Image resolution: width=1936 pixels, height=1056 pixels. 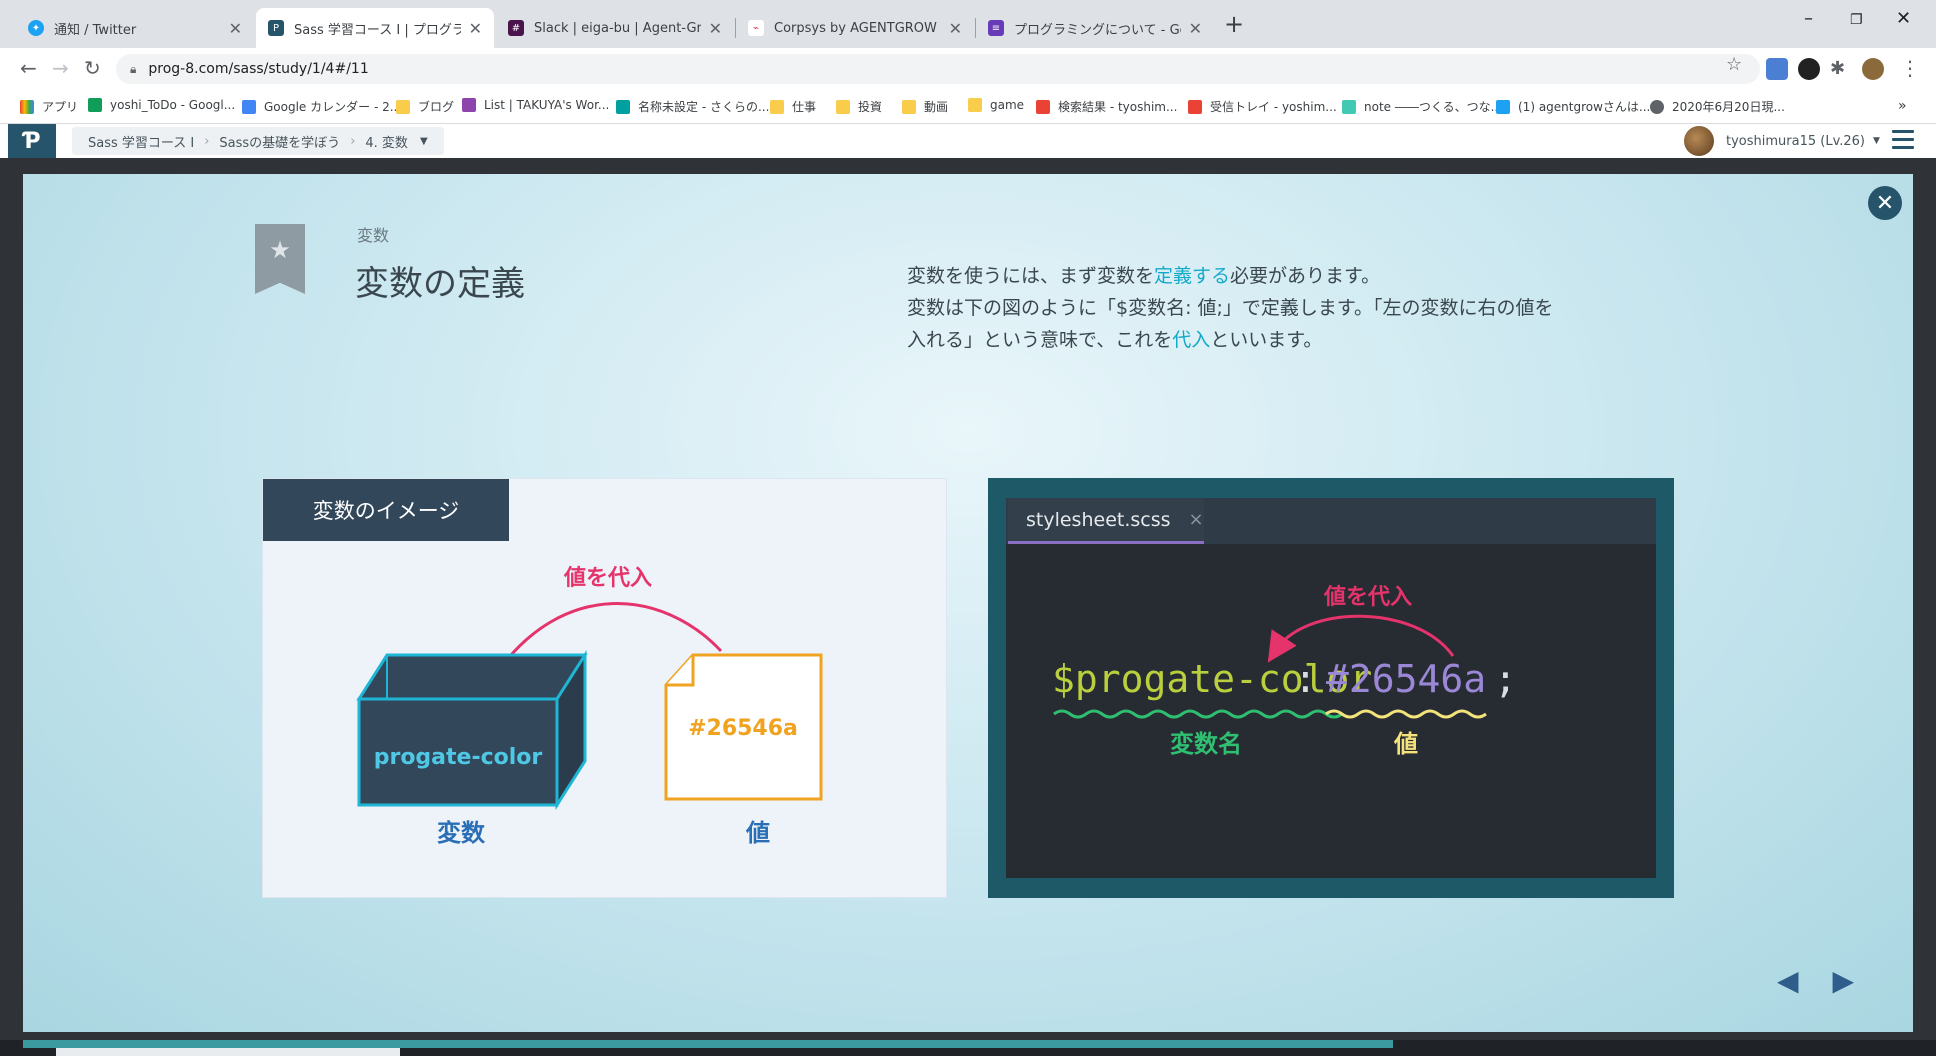 What do you see at coordinates (589, 706) in the screenshot?
I see `variable-illustration: 値を代入 progate-color 変数 #26546a 値` at bounding box center [589, 706].